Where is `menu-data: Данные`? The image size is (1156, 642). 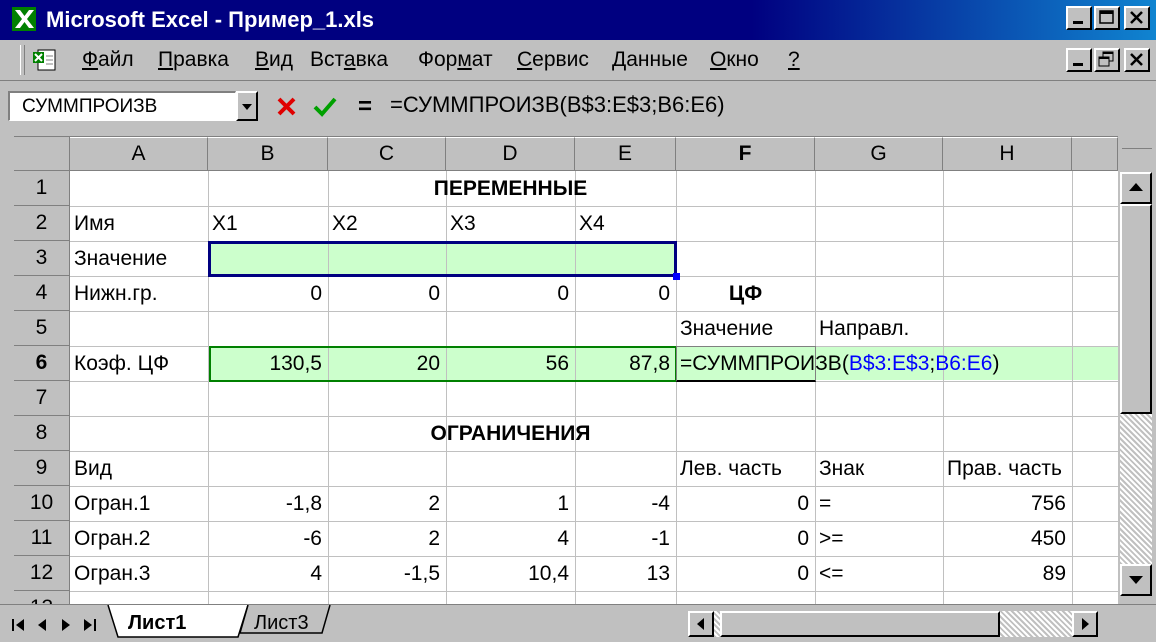 menu-data: Данные is located at coordinates (650, 60).